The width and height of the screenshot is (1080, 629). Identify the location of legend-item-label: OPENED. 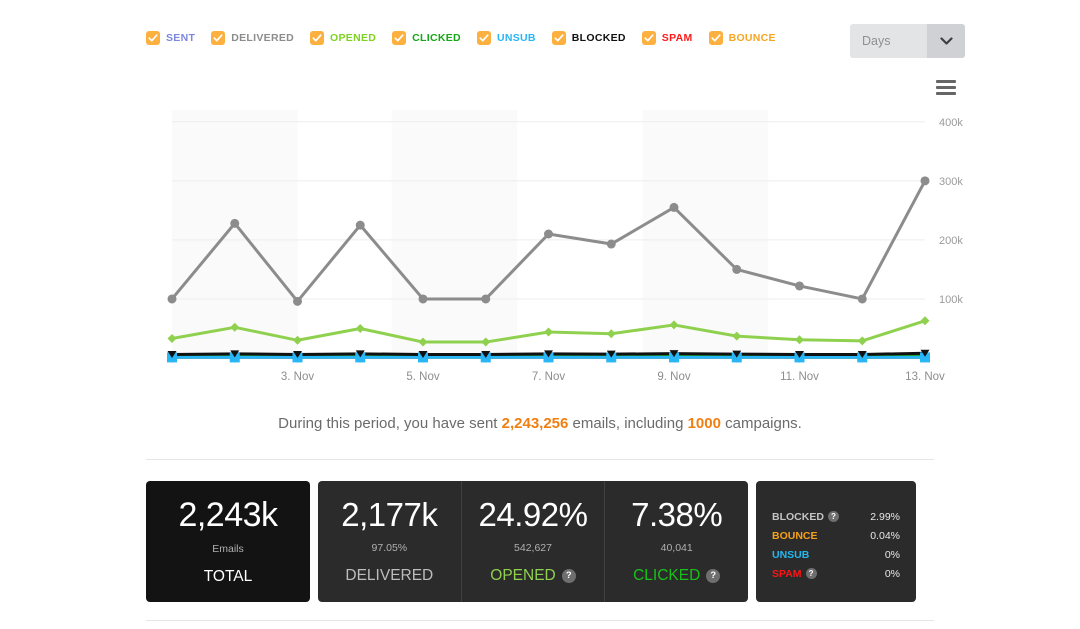
(353, 38).